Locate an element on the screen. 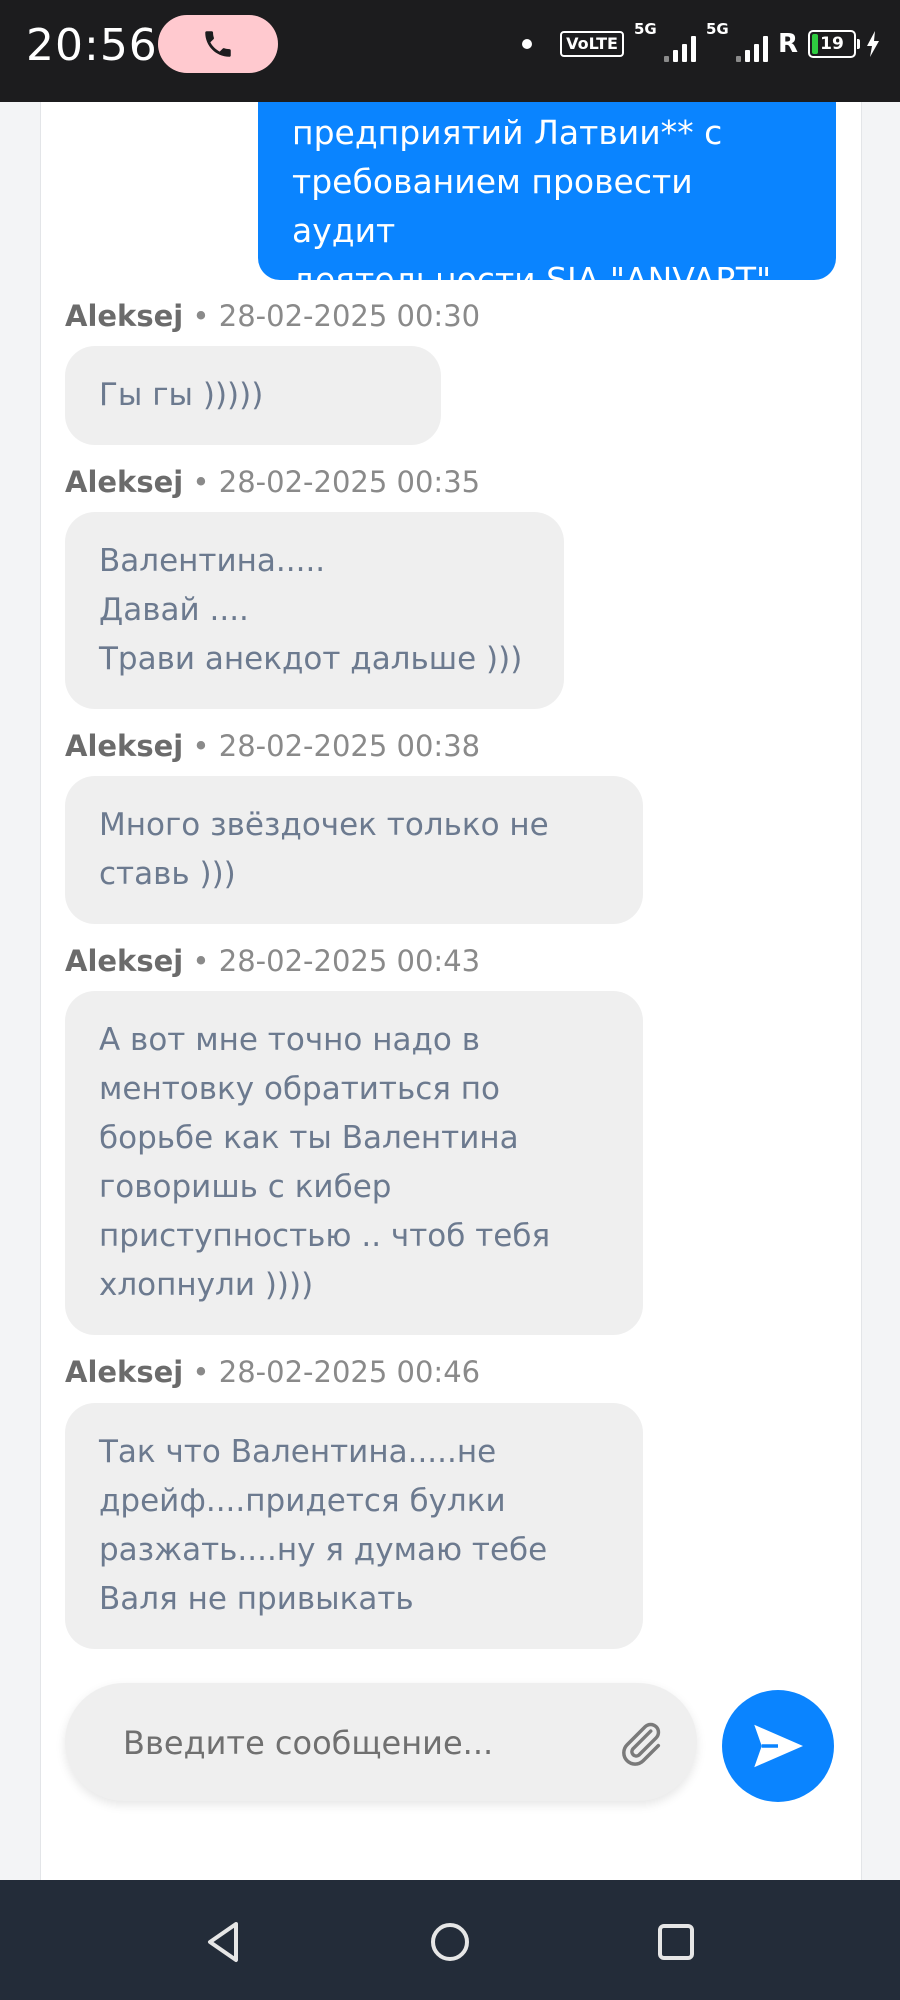 This screenshot has height=2000, width=900. message-composer is located at coordinates (381, 1742).